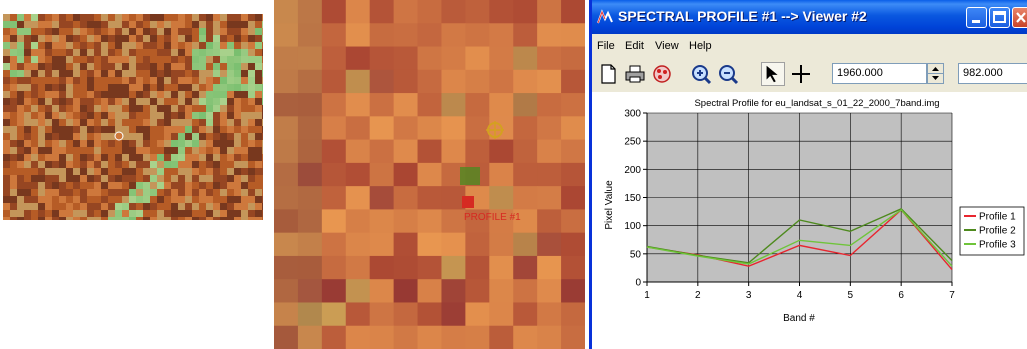  I want to click on menu-edit: Edit, so click(634, 46).